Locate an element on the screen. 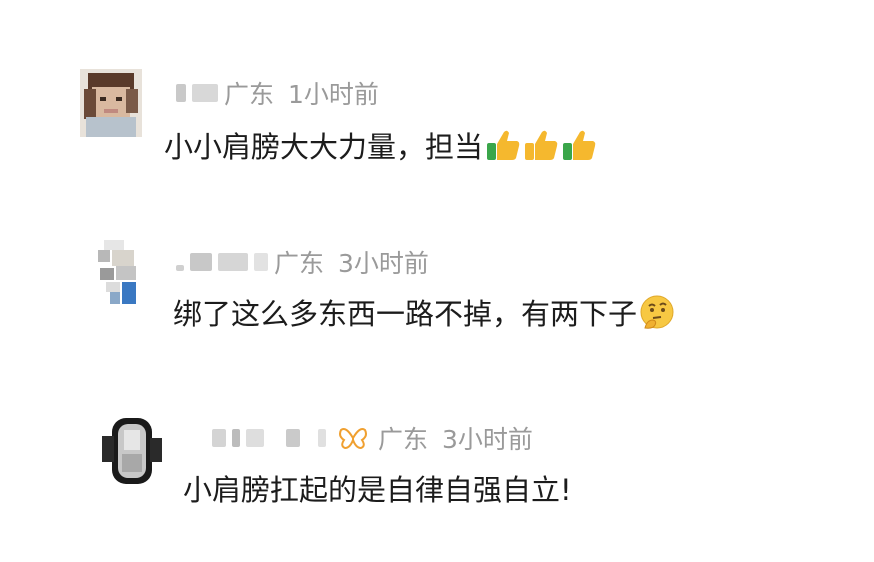 Image resolution: width=874 pixels, height=562 pixels. thinking-face-icon is located at coordinates (657, 312).